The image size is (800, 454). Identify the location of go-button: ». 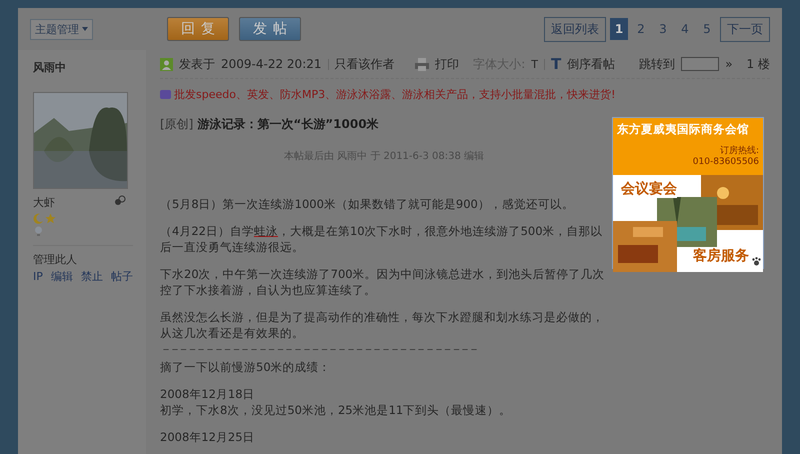
(729, 64).